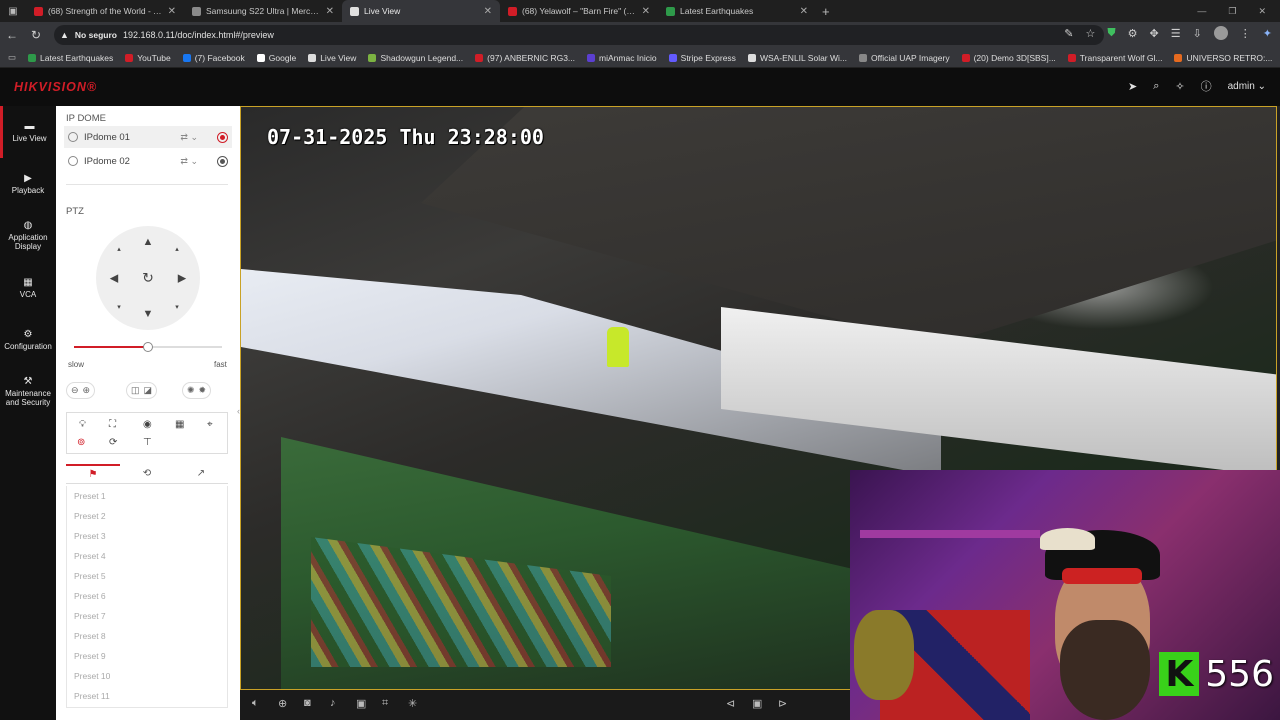 This screenshot has height=720, width=1280. Describe the element at coordinates (147, 516) in the screenshot. I see `preset-item: Preset 2` at that location.